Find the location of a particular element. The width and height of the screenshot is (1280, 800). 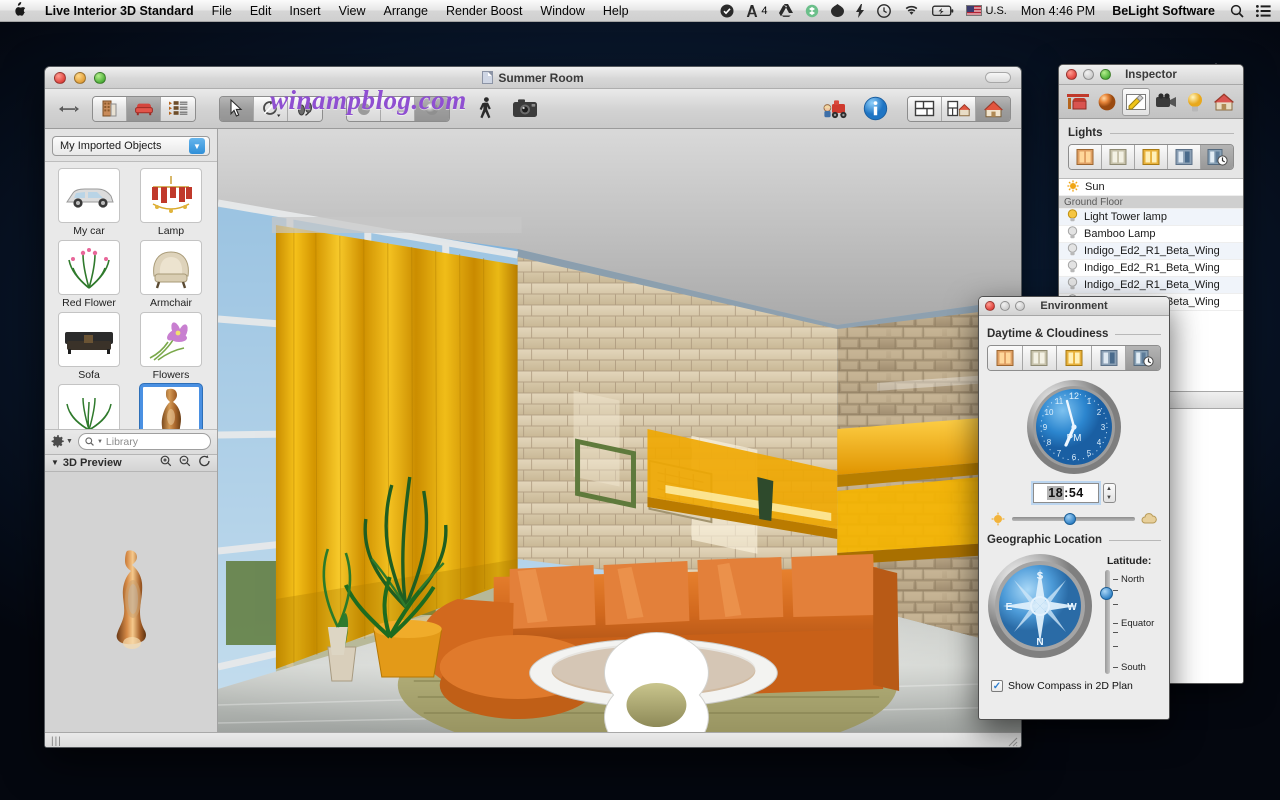

inspector-preset-warm-light-icon is located at coordinates (1085, 157).